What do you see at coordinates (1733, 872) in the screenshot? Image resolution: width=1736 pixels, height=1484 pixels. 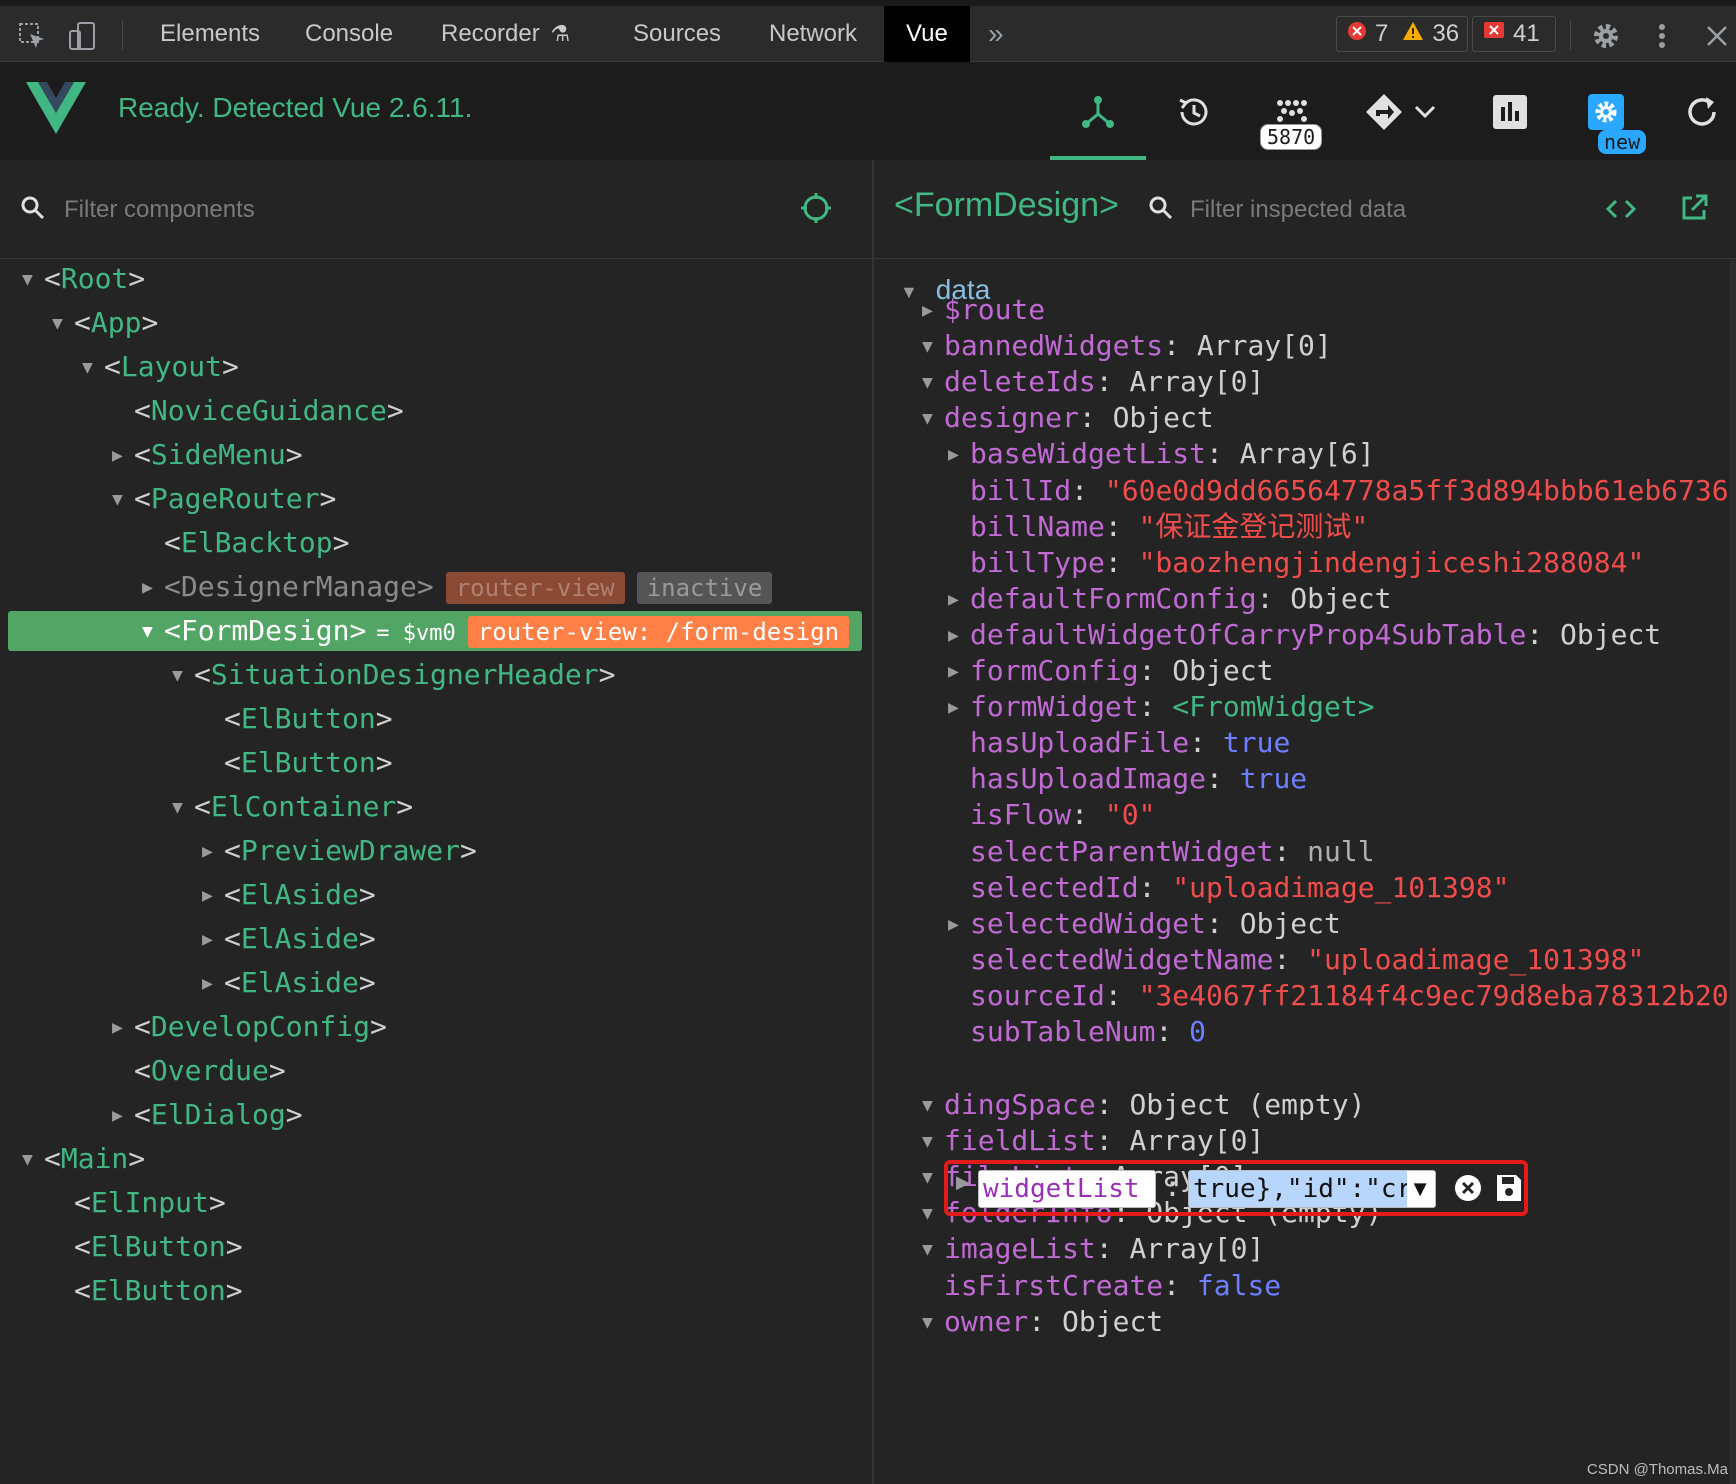 I see `inspector-scrollbar` at bounding box center [1733, 872].